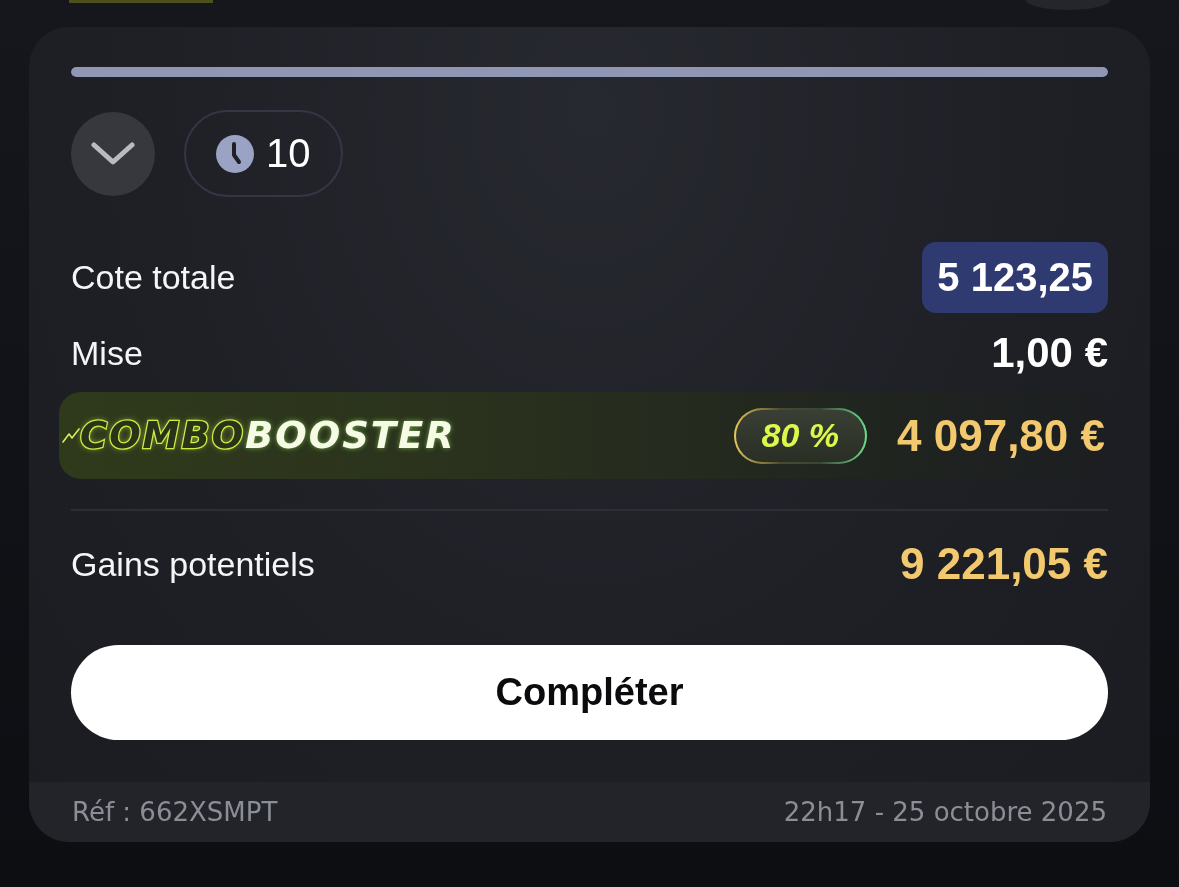 The height and width of the screenshot is (887, 1179). Describe the element at coordinates (175, 812) in the screenshot. I see `reference-text: Réf : 662XSMPT` at that location.